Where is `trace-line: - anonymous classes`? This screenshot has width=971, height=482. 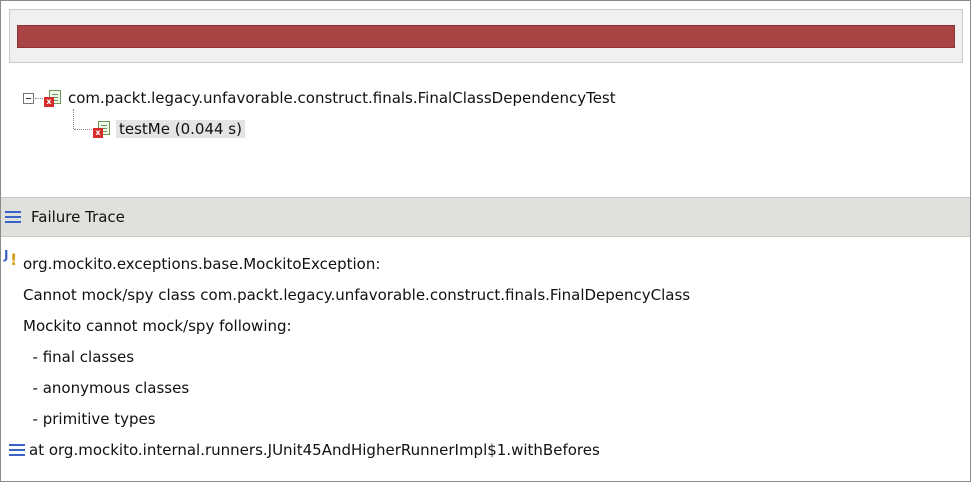 trace-line: - anonymous classes is located at coordinates (106, 388).